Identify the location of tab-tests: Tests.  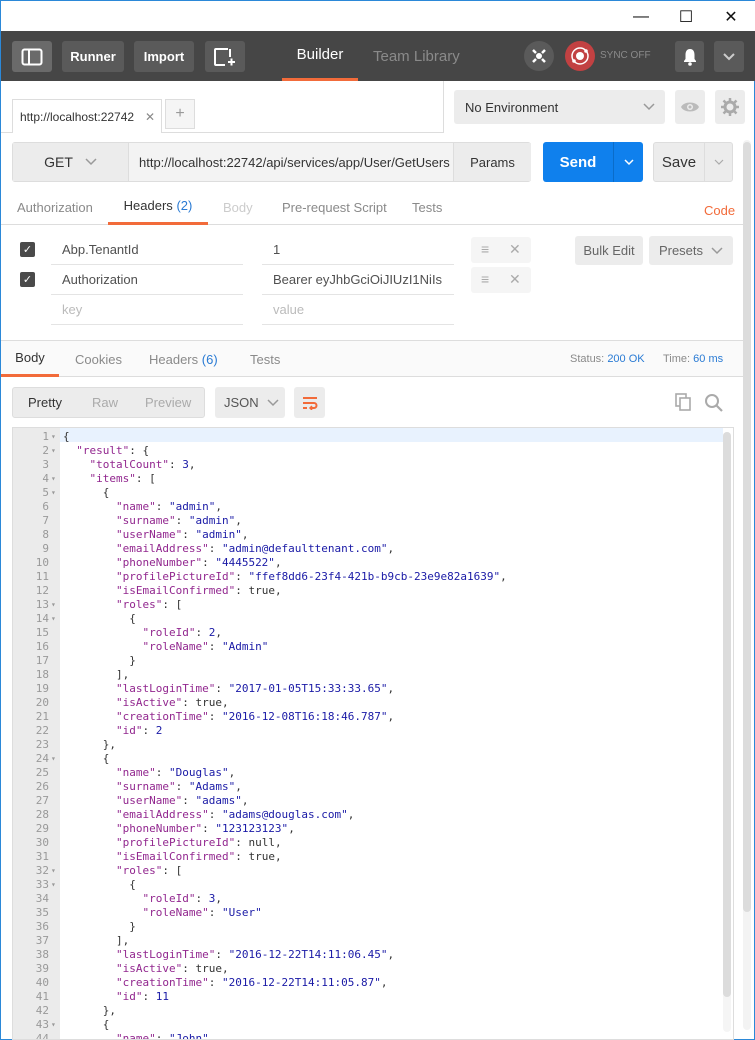
(427, 207).